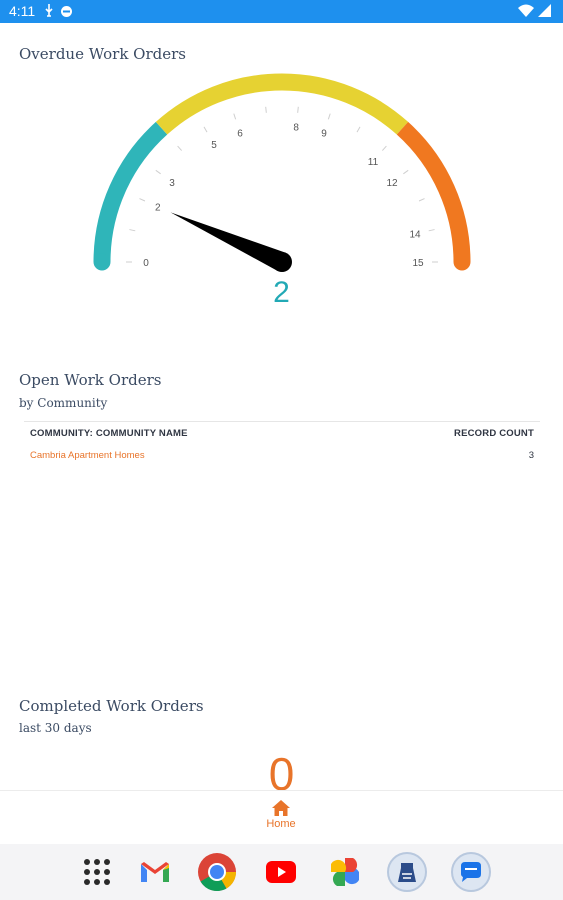  Describe the element at coordinates (324, 134) in the screenshot. I see `gauge-tick-label: 9` at that location.